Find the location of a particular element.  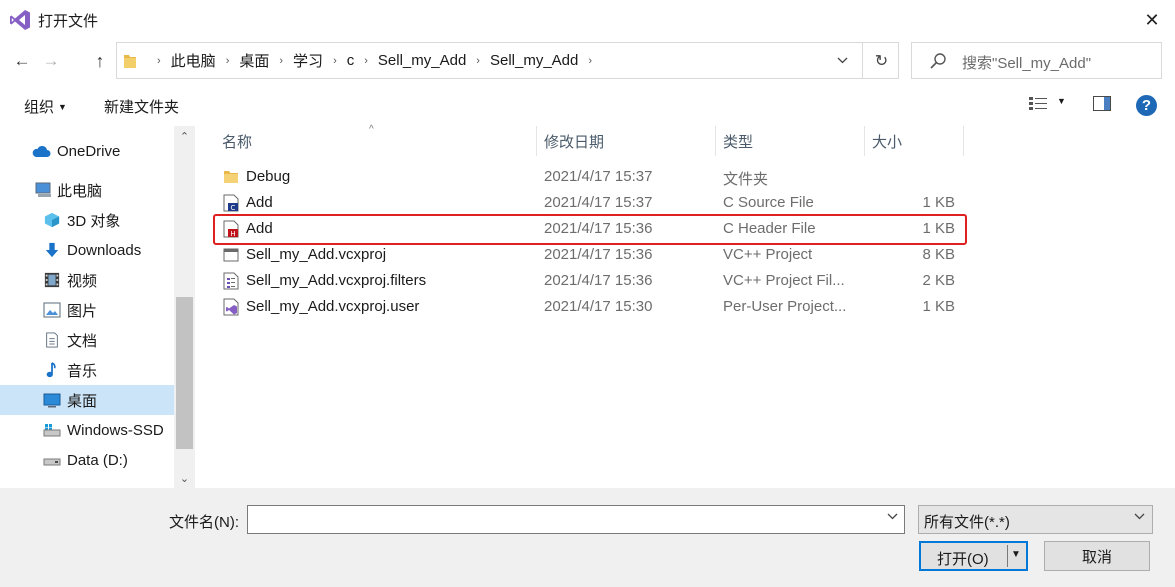

caret-down-icon: ▼ is located at coordinates (62, 107).